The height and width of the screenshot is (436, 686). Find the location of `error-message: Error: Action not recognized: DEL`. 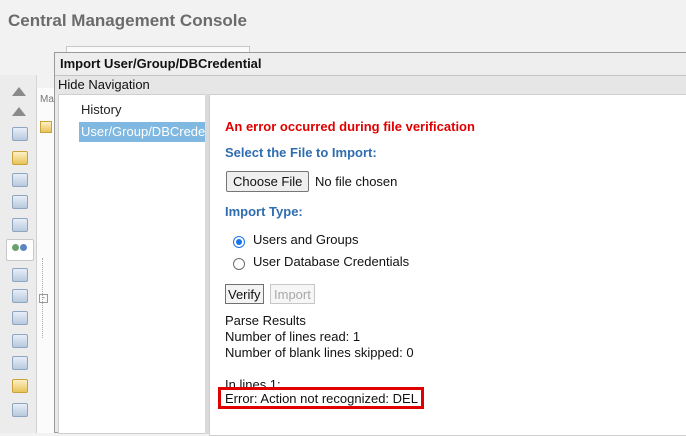

error-message: Error: Action not recognized: DEL is located at coordinates (321, 398).